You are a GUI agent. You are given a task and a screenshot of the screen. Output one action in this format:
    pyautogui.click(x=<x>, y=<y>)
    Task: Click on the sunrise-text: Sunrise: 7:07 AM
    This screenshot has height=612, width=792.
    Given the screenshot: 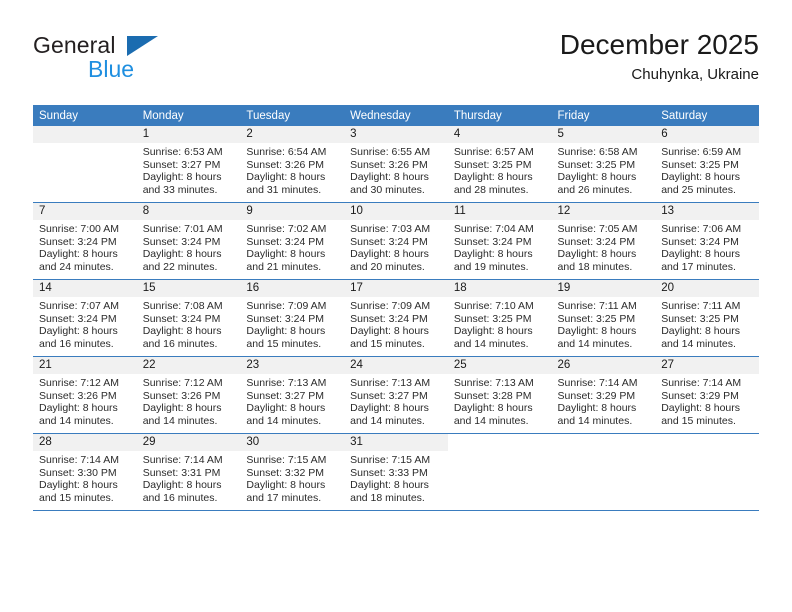 What is the action you would take?
    pyautogui.click(x=79, y=306)
    